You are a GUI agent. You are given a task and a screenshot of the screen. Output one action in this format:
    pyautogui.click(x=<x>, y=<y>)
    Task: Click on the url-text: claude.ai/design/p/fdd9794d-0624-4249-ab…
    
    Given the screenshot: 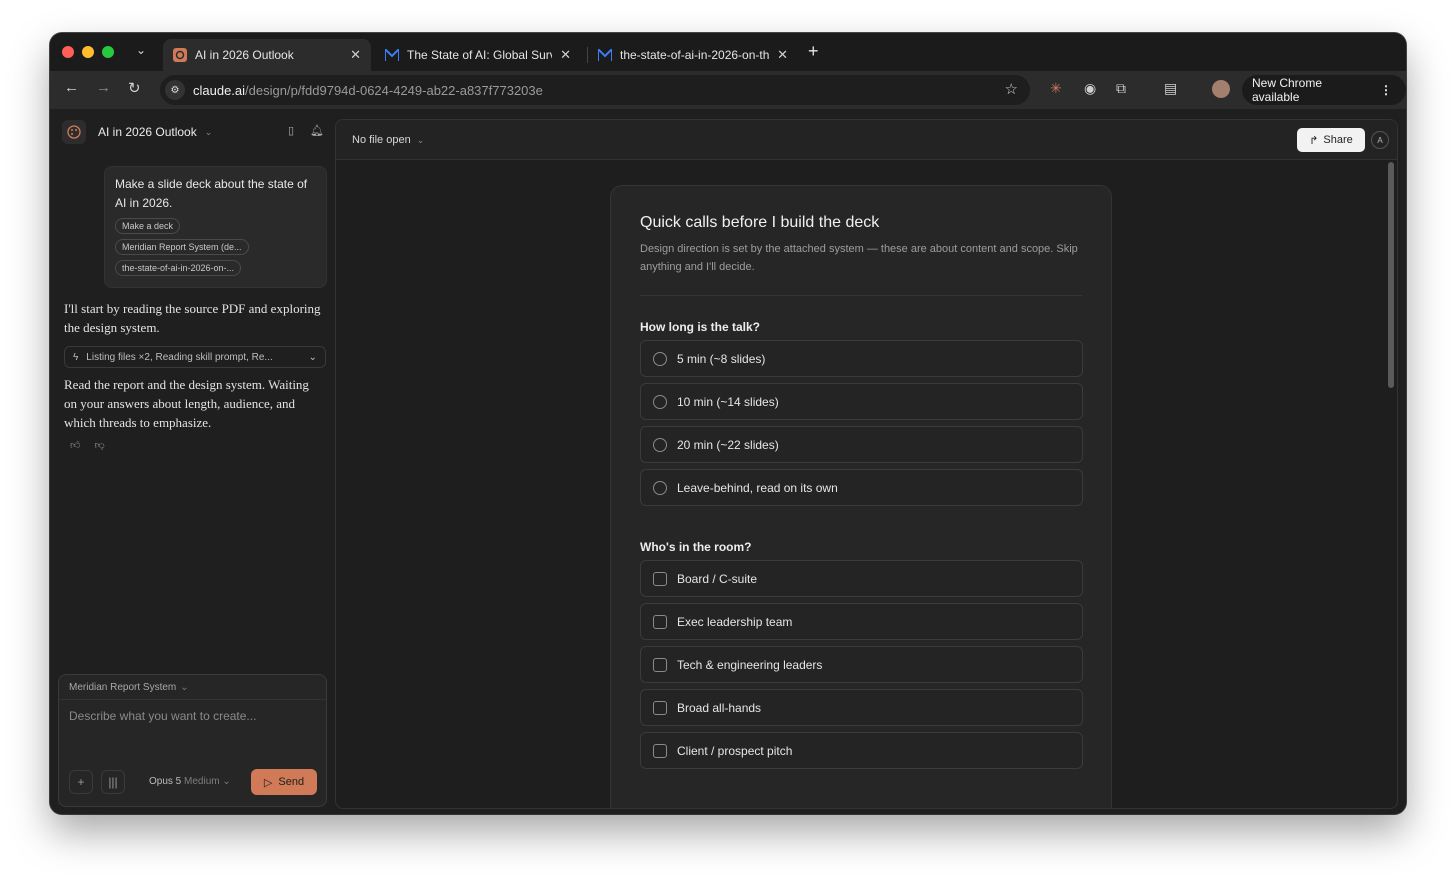 What is the action you would take?
    pyautogui.click(x=368, y=90)
    